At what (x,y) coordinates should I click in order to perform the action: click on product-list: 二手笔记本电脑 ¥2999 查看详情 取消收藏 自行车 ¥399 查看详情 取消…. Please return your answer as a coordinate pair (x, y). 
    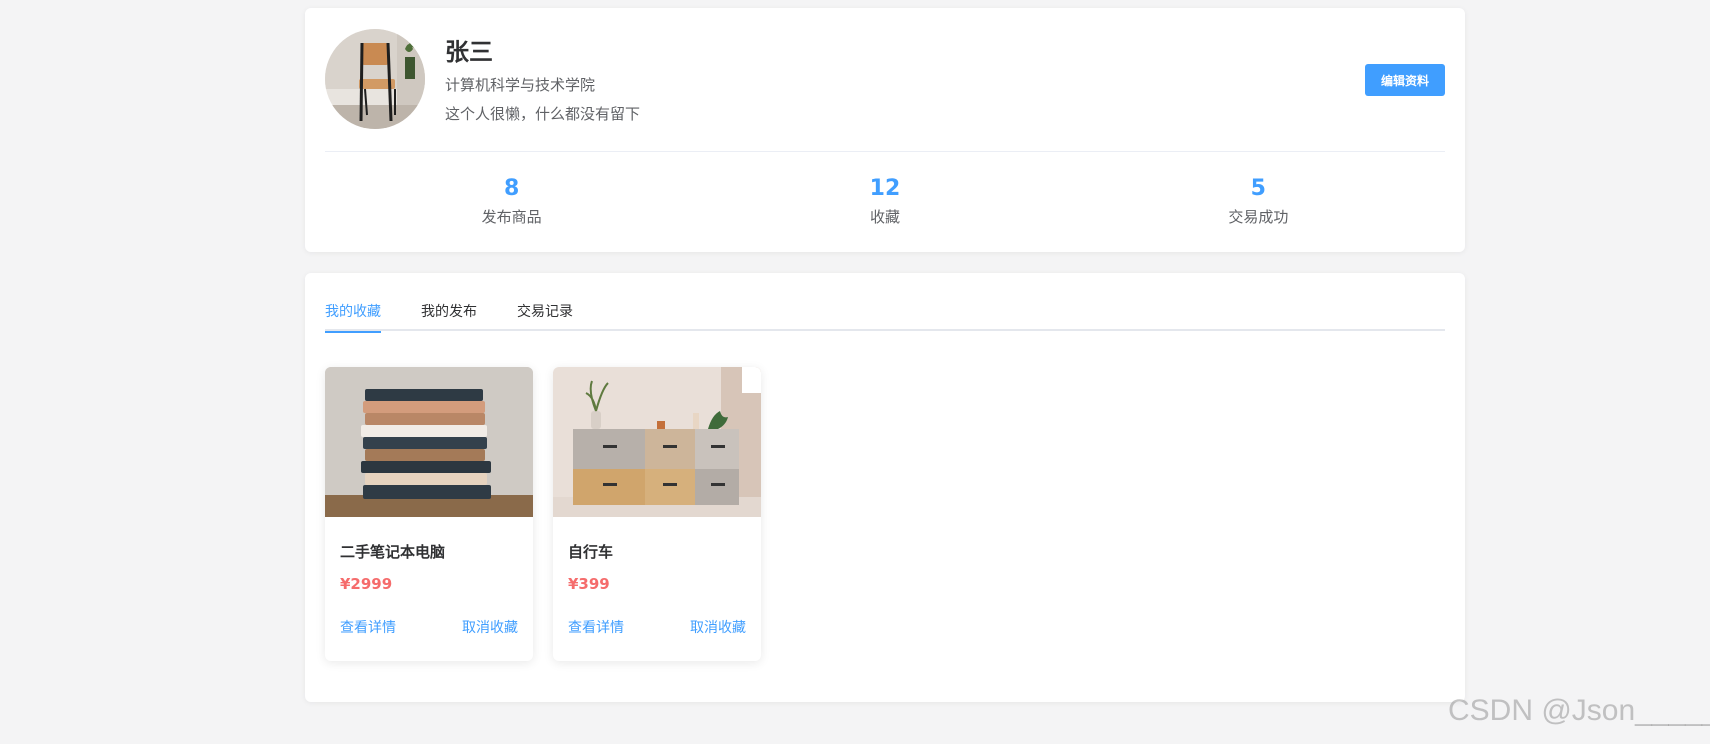
    Looking at the image, I should click on (543, 514).